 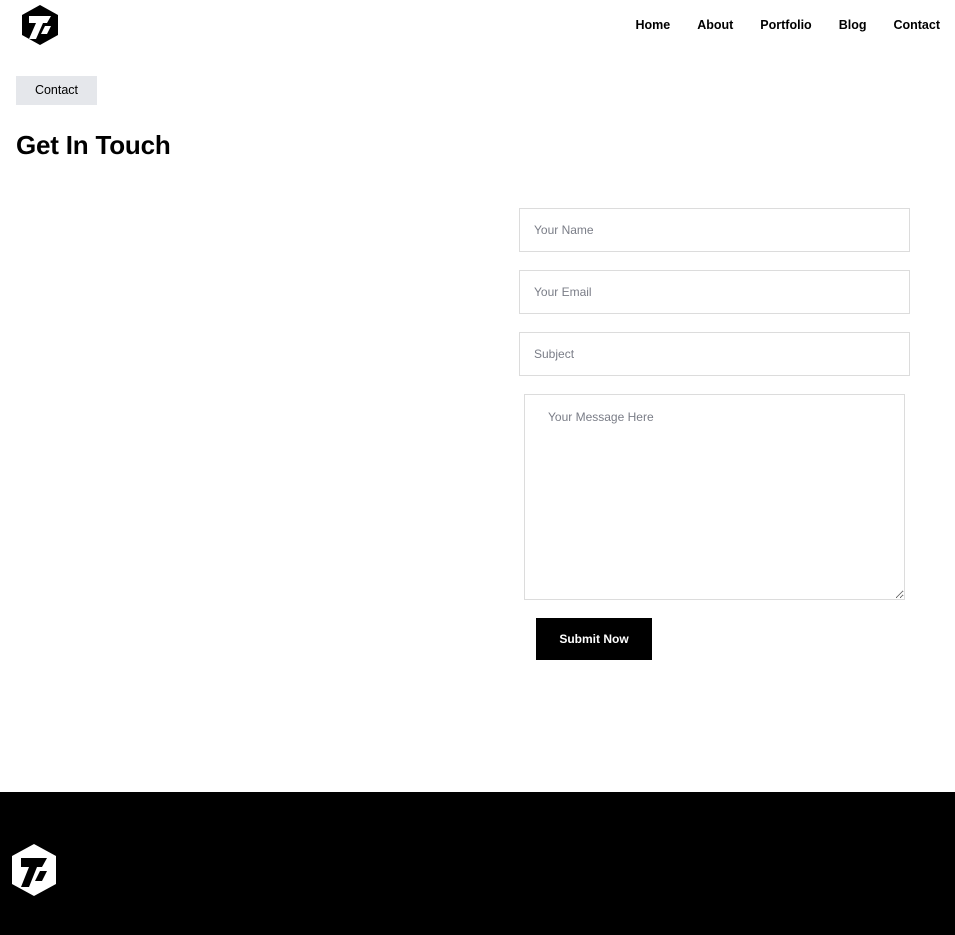 I want to click on nav-contact: Contact, so click(x=916, y=25).